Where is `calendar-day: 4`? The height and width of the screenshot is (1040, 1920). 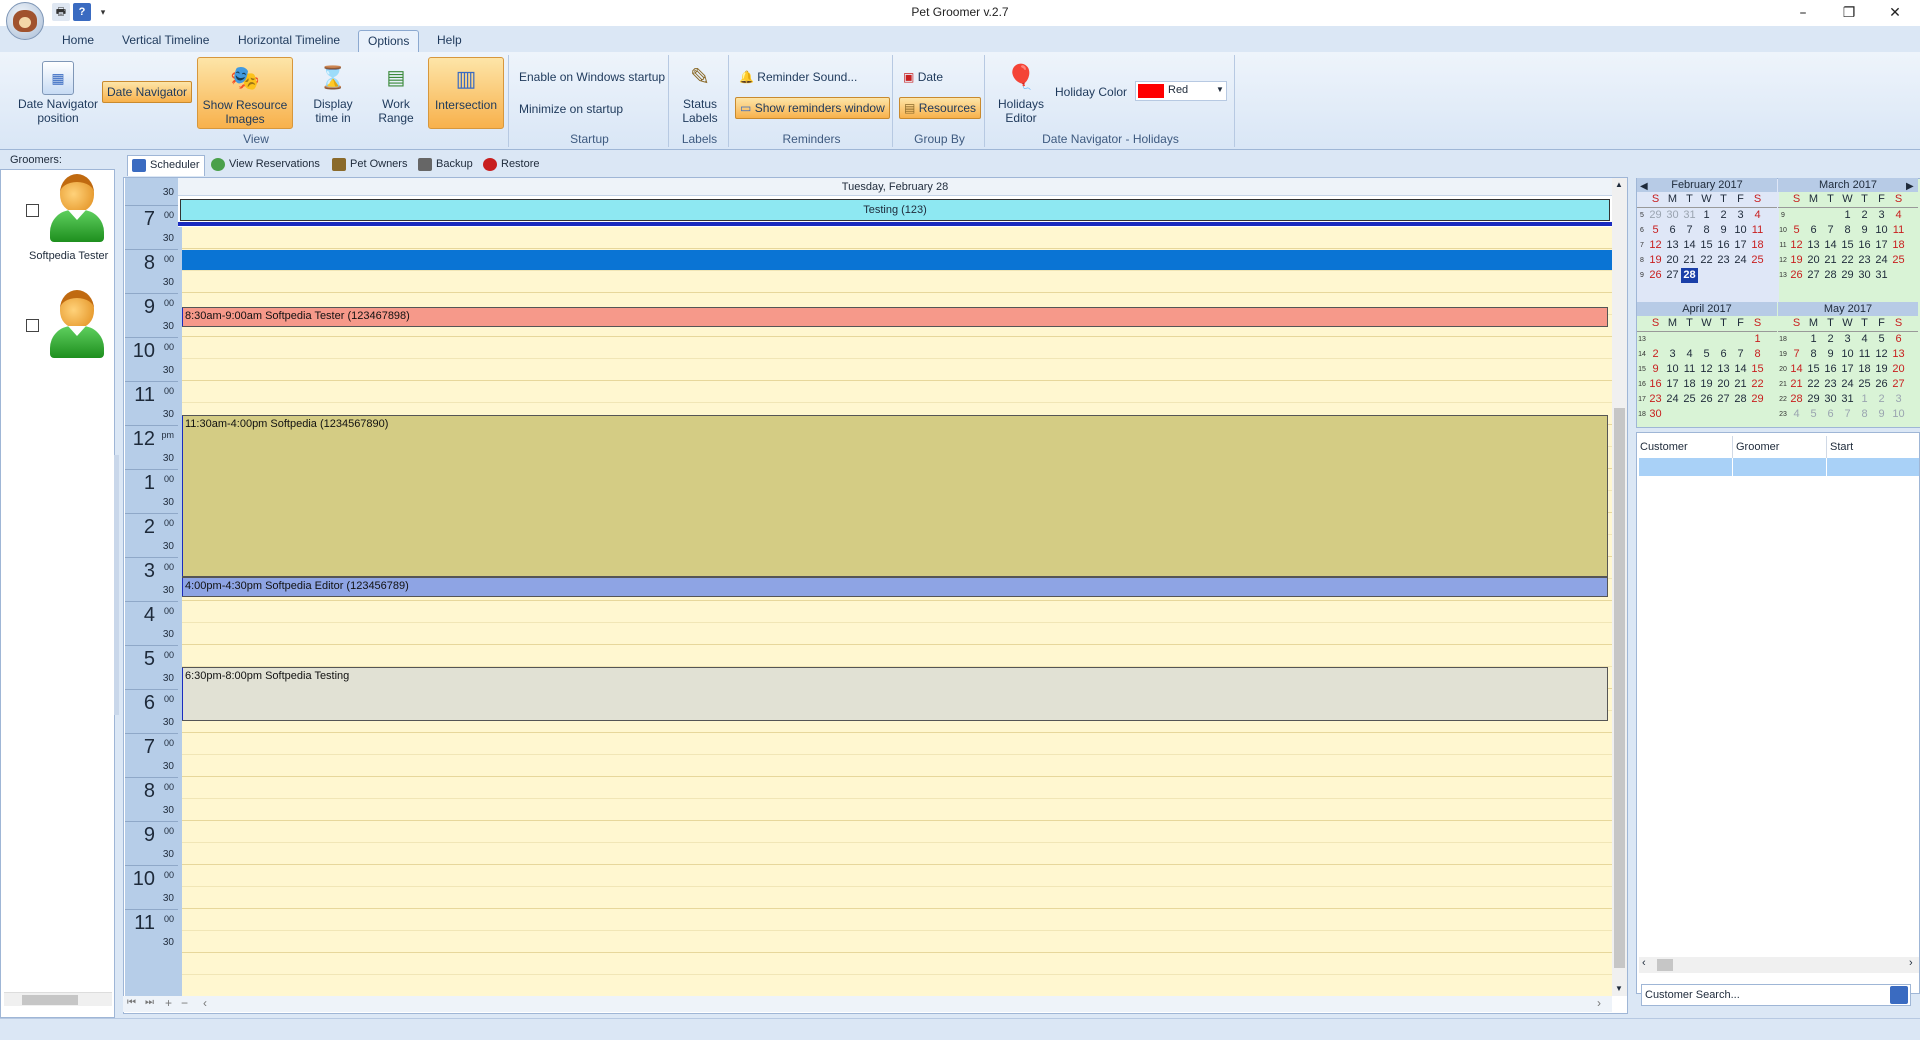
calendar-day: 4 is located at coordinates (1757, 215).